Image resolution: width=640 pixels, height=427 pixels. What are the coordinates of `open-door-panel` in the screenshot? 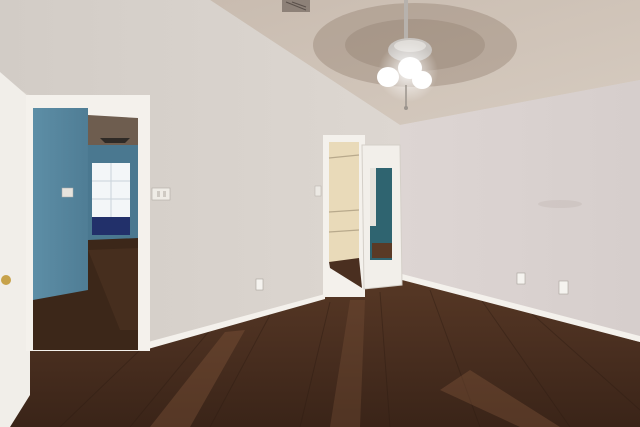 It's located at (15, 249).